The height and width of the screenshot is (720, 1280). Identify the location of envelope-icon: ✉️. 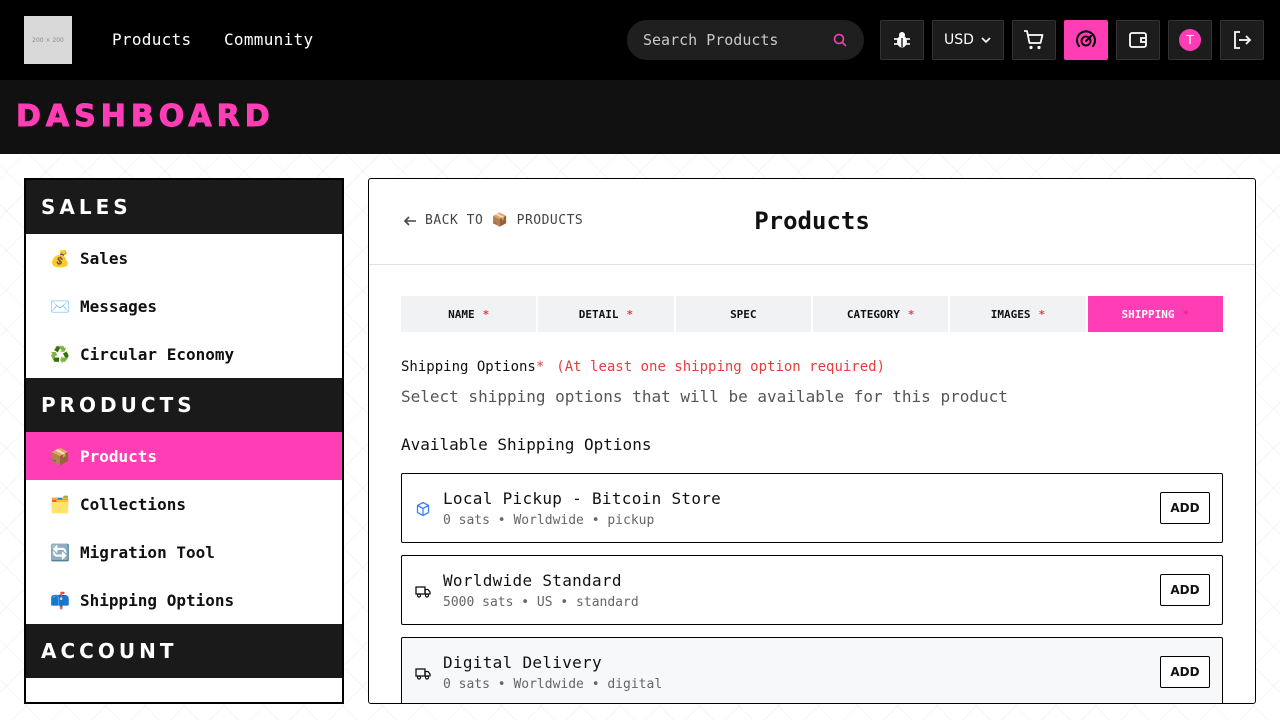
(60, 306).